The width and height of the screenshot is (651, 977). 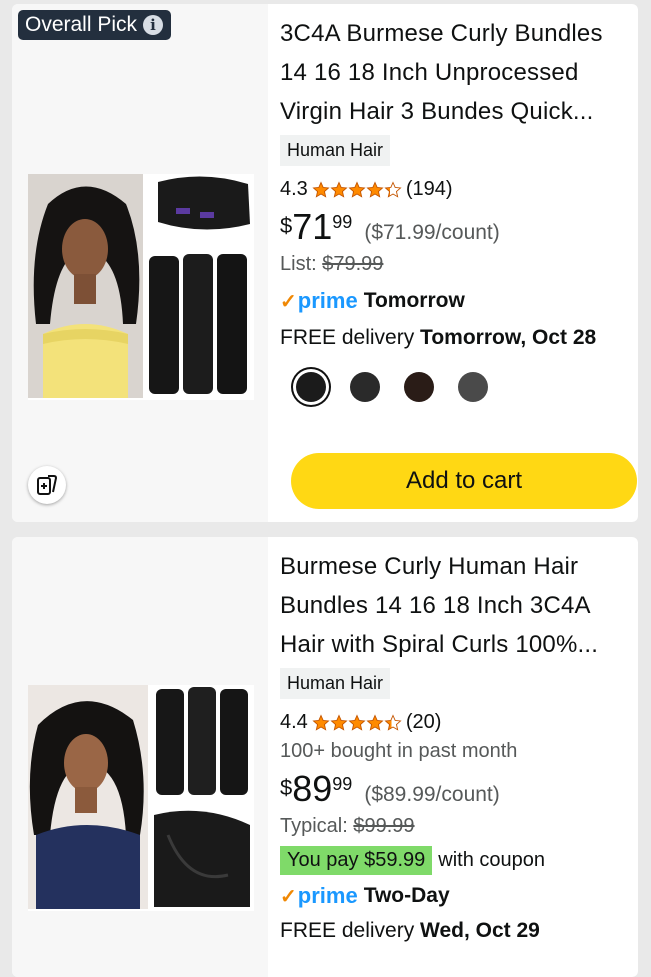 I want to click on prime-row: ✓ prime Tomorrow, so click(x=454, y=301).